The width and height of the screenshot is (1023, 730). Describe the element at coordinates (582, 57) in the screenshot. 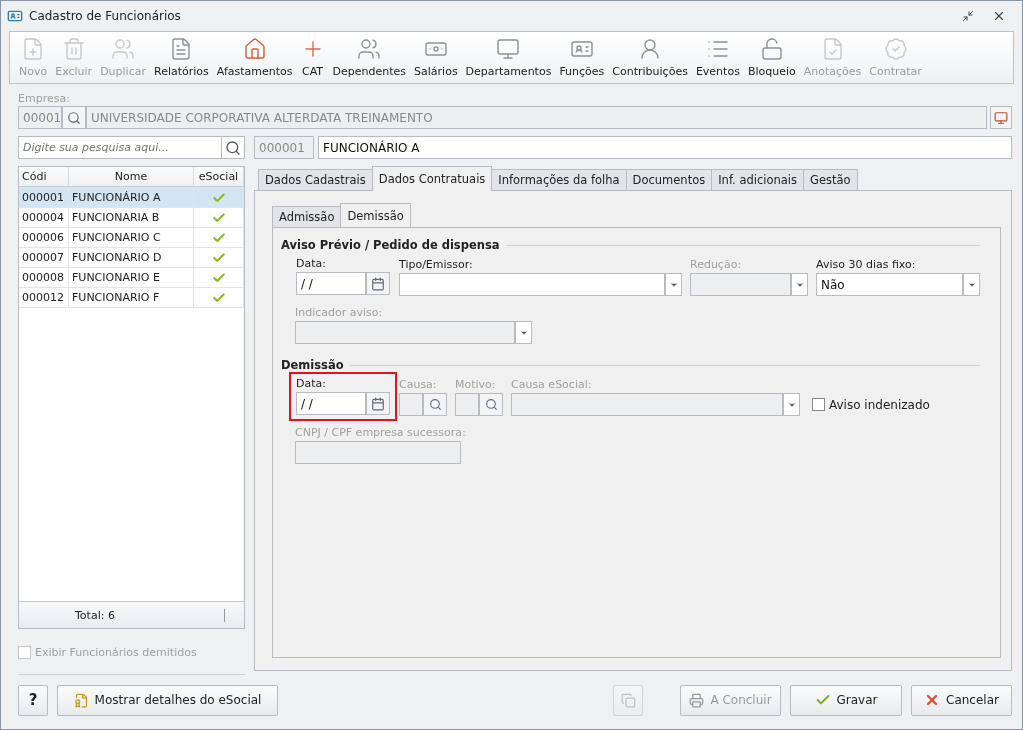

I see `toolbar-button: Funções` at that location.